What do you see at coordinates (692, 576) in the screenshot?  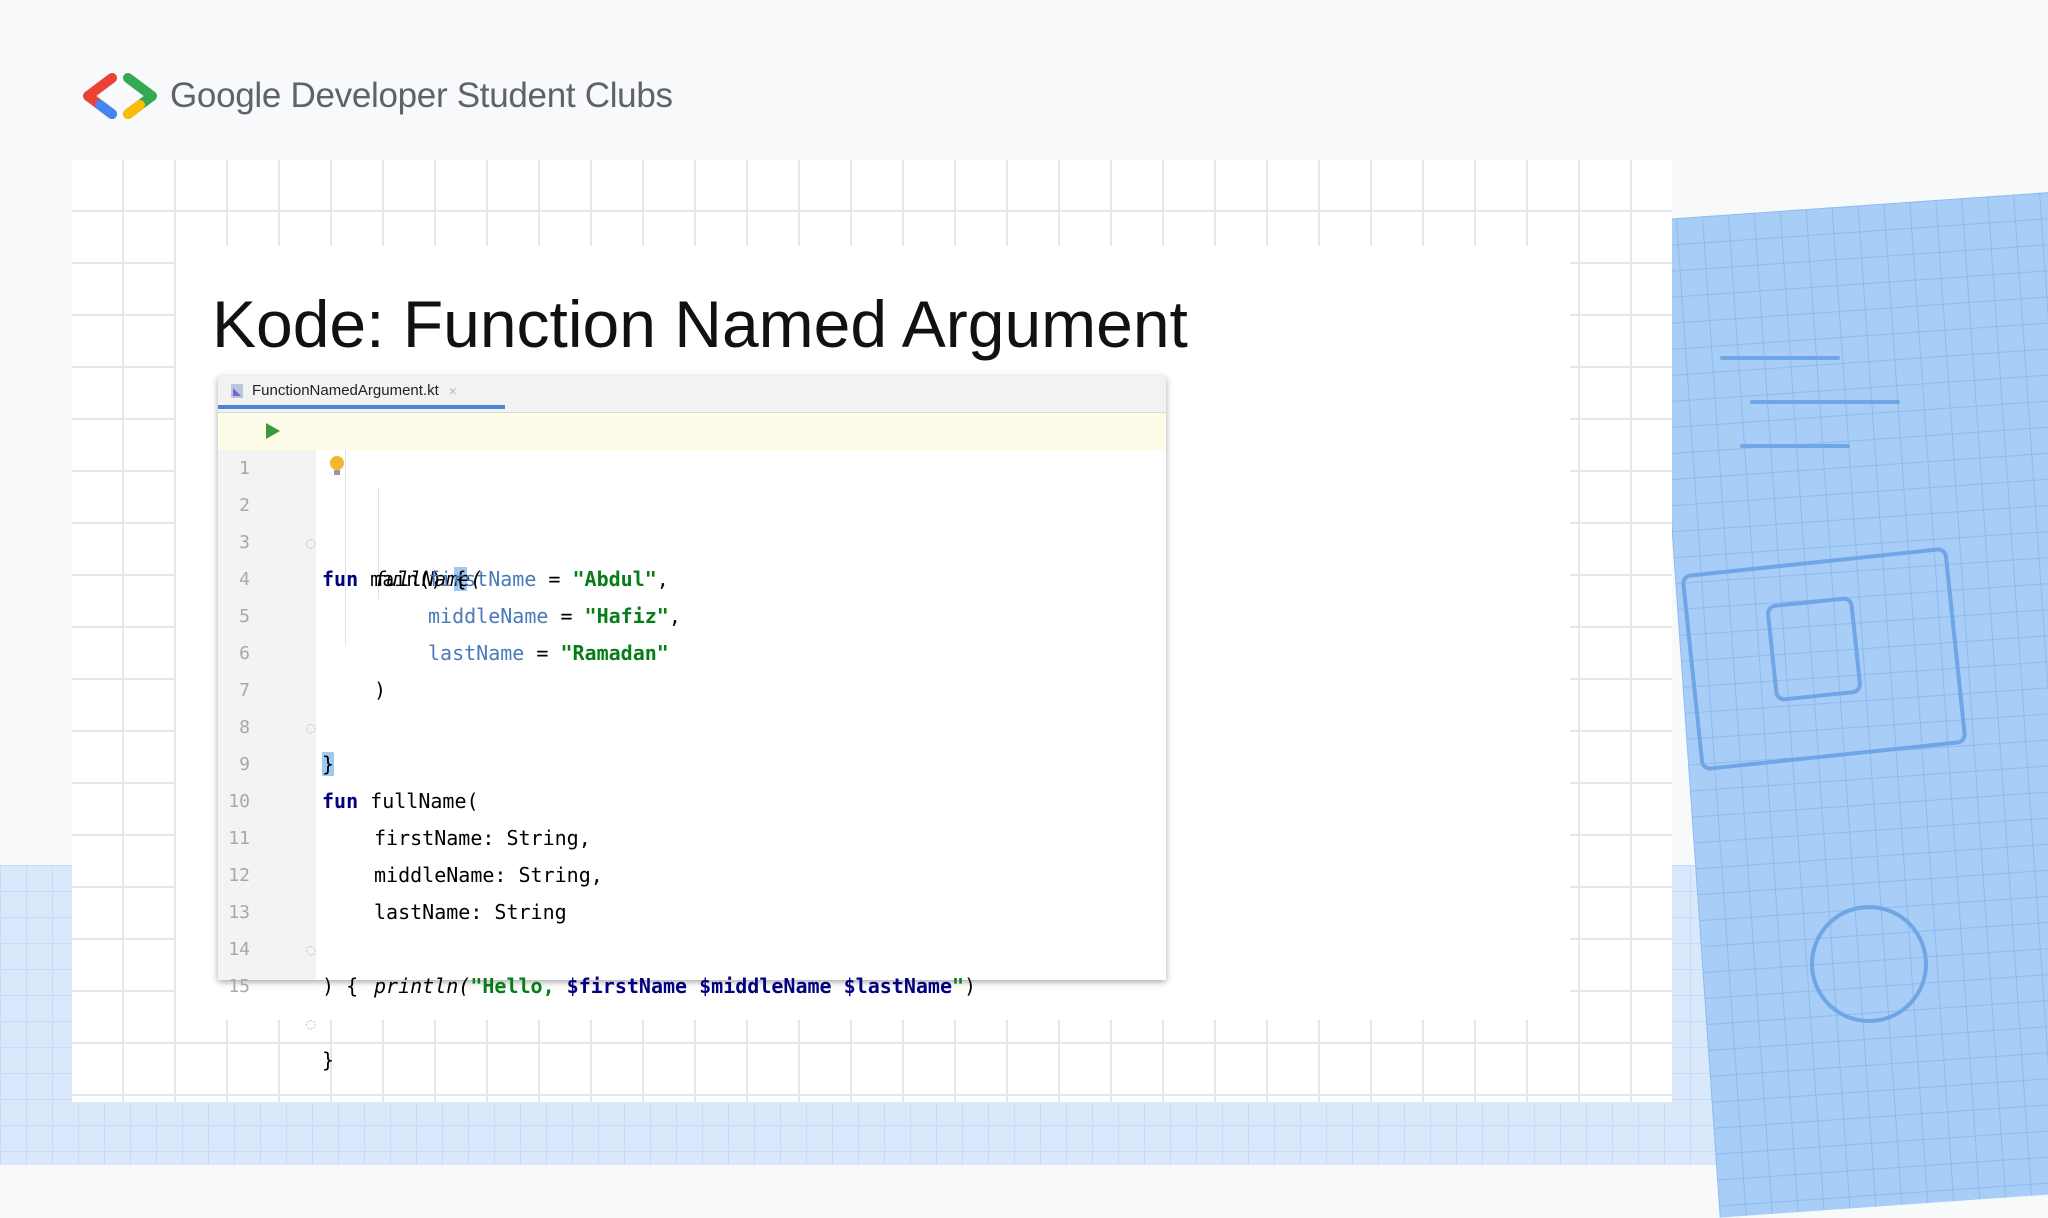 I see `code-line: 4 middleName = "Hafiz",` at bounding box center [692, 576].